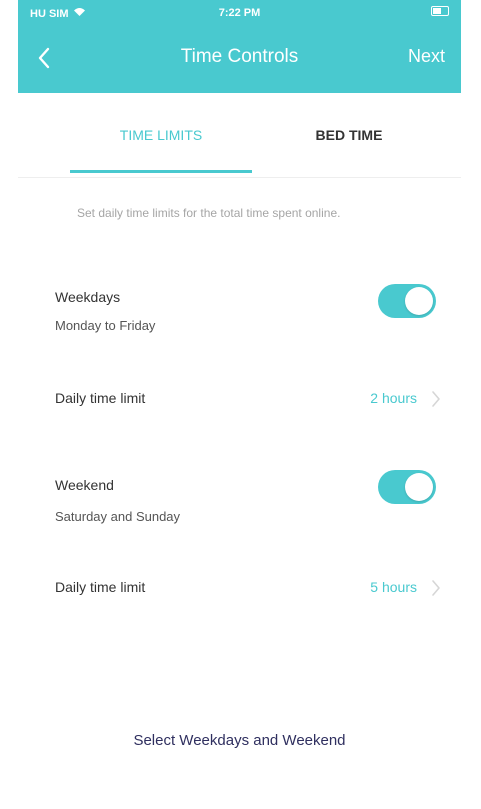 The height and width of the screenshot is (809, 481). Describe the element at coordinates (84, 485) in the screenshot. I see `weekend-title: Weekend` at that location.